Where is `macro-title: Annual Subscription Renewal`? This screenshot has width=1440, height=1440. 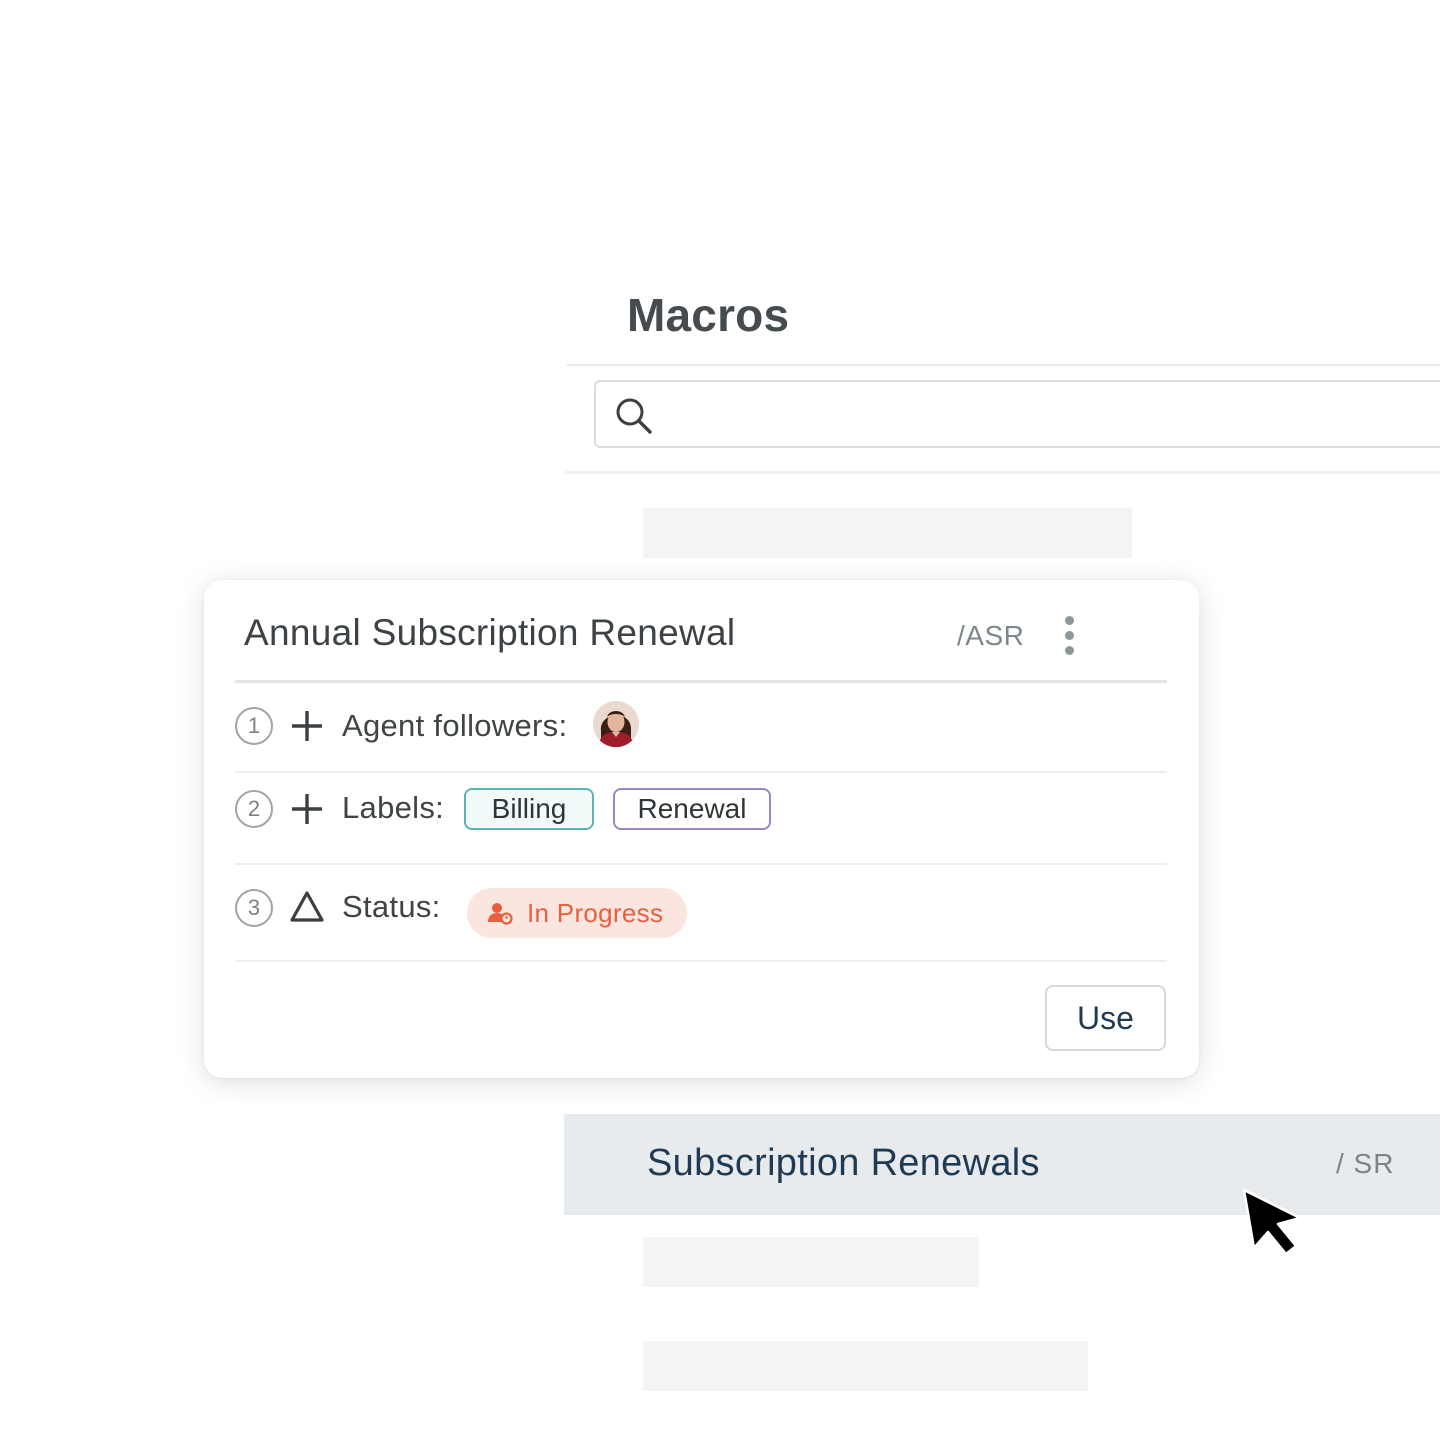 macro-title: Annual Subscription Renewal is located at coordinates (490, 632).